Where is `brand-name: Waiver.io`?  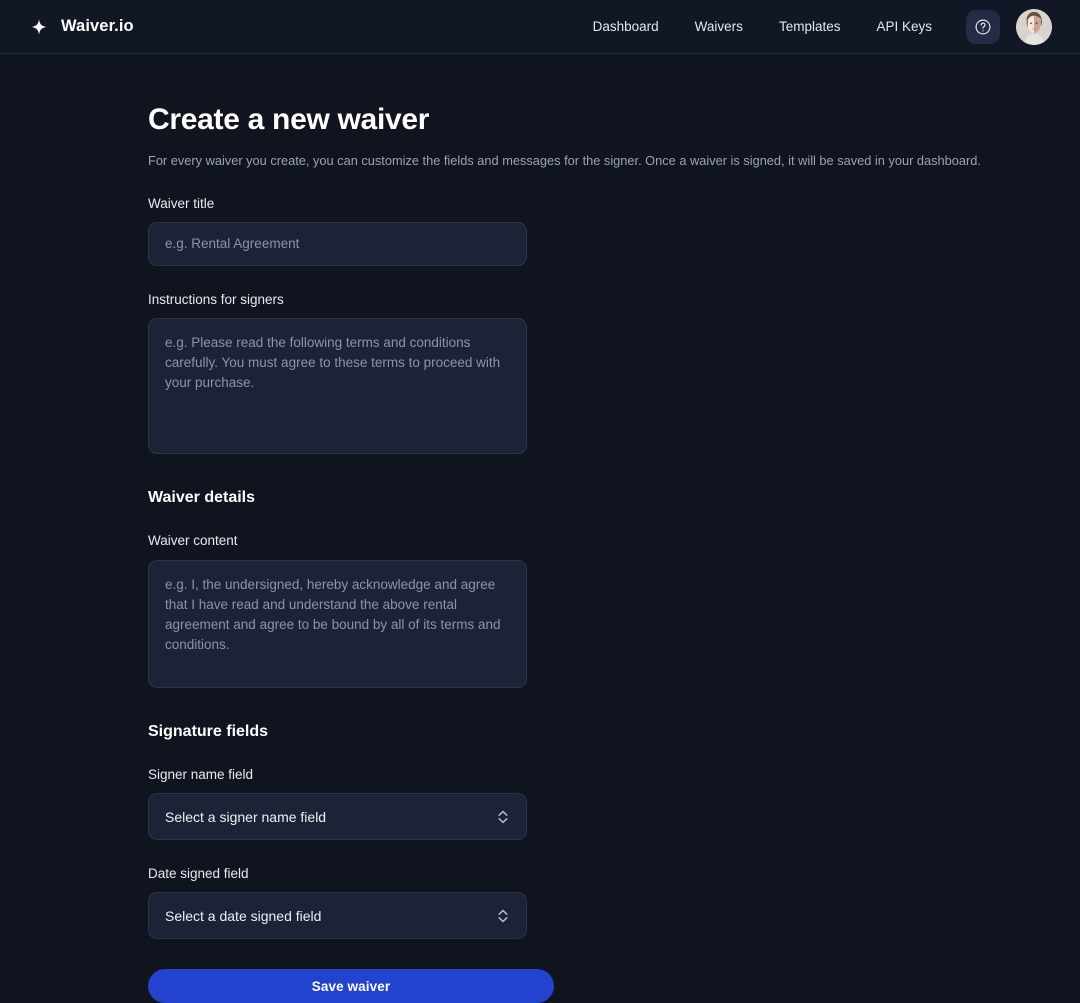
brand-name: Waiver.io is located at coordinates (97, 26).